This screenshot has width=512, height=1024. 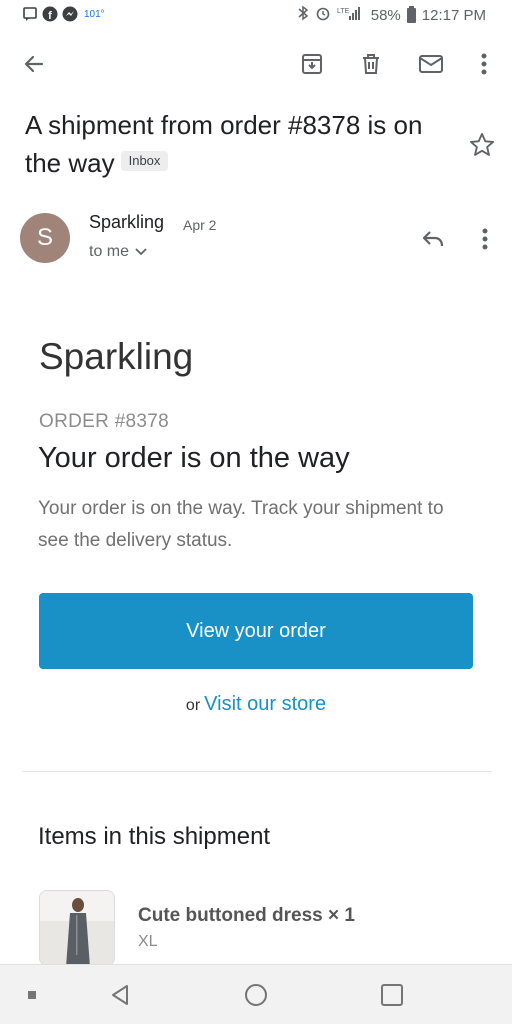 I want to click on reply-icon, so click(x=433, y=239).